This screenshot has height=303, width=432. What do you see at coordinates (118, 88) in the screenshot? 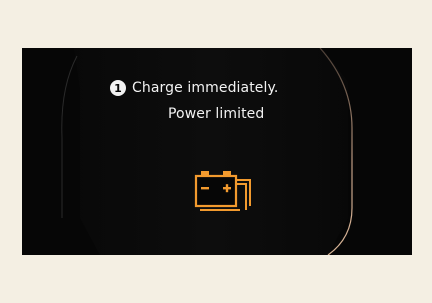
I see `warning-number-badge: 1` at bounding box center [118, 88].